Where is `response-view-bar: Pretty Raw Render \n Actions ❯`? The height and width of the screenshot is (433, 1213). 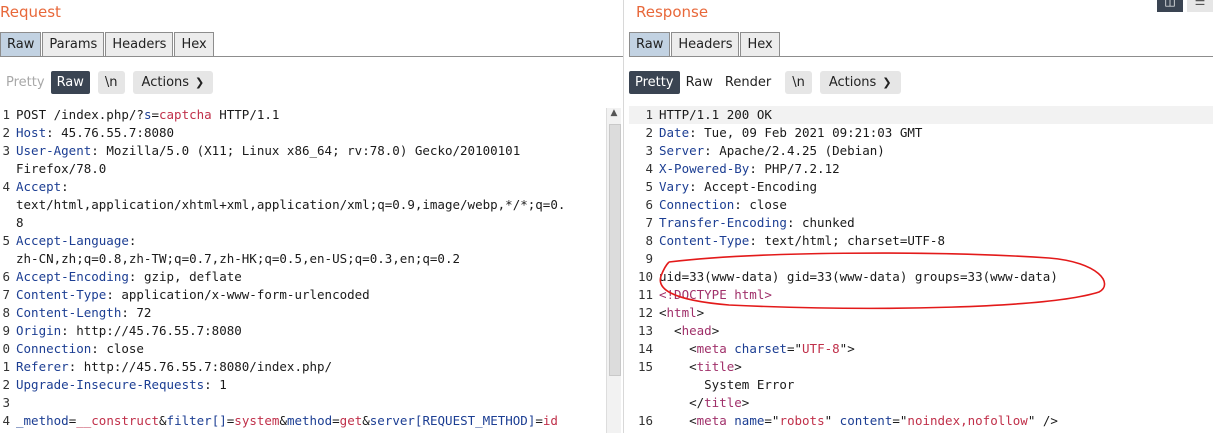 response-view-bar: Pretty Raw Render \n Actions ❯ is located at coordinates (765, 82).